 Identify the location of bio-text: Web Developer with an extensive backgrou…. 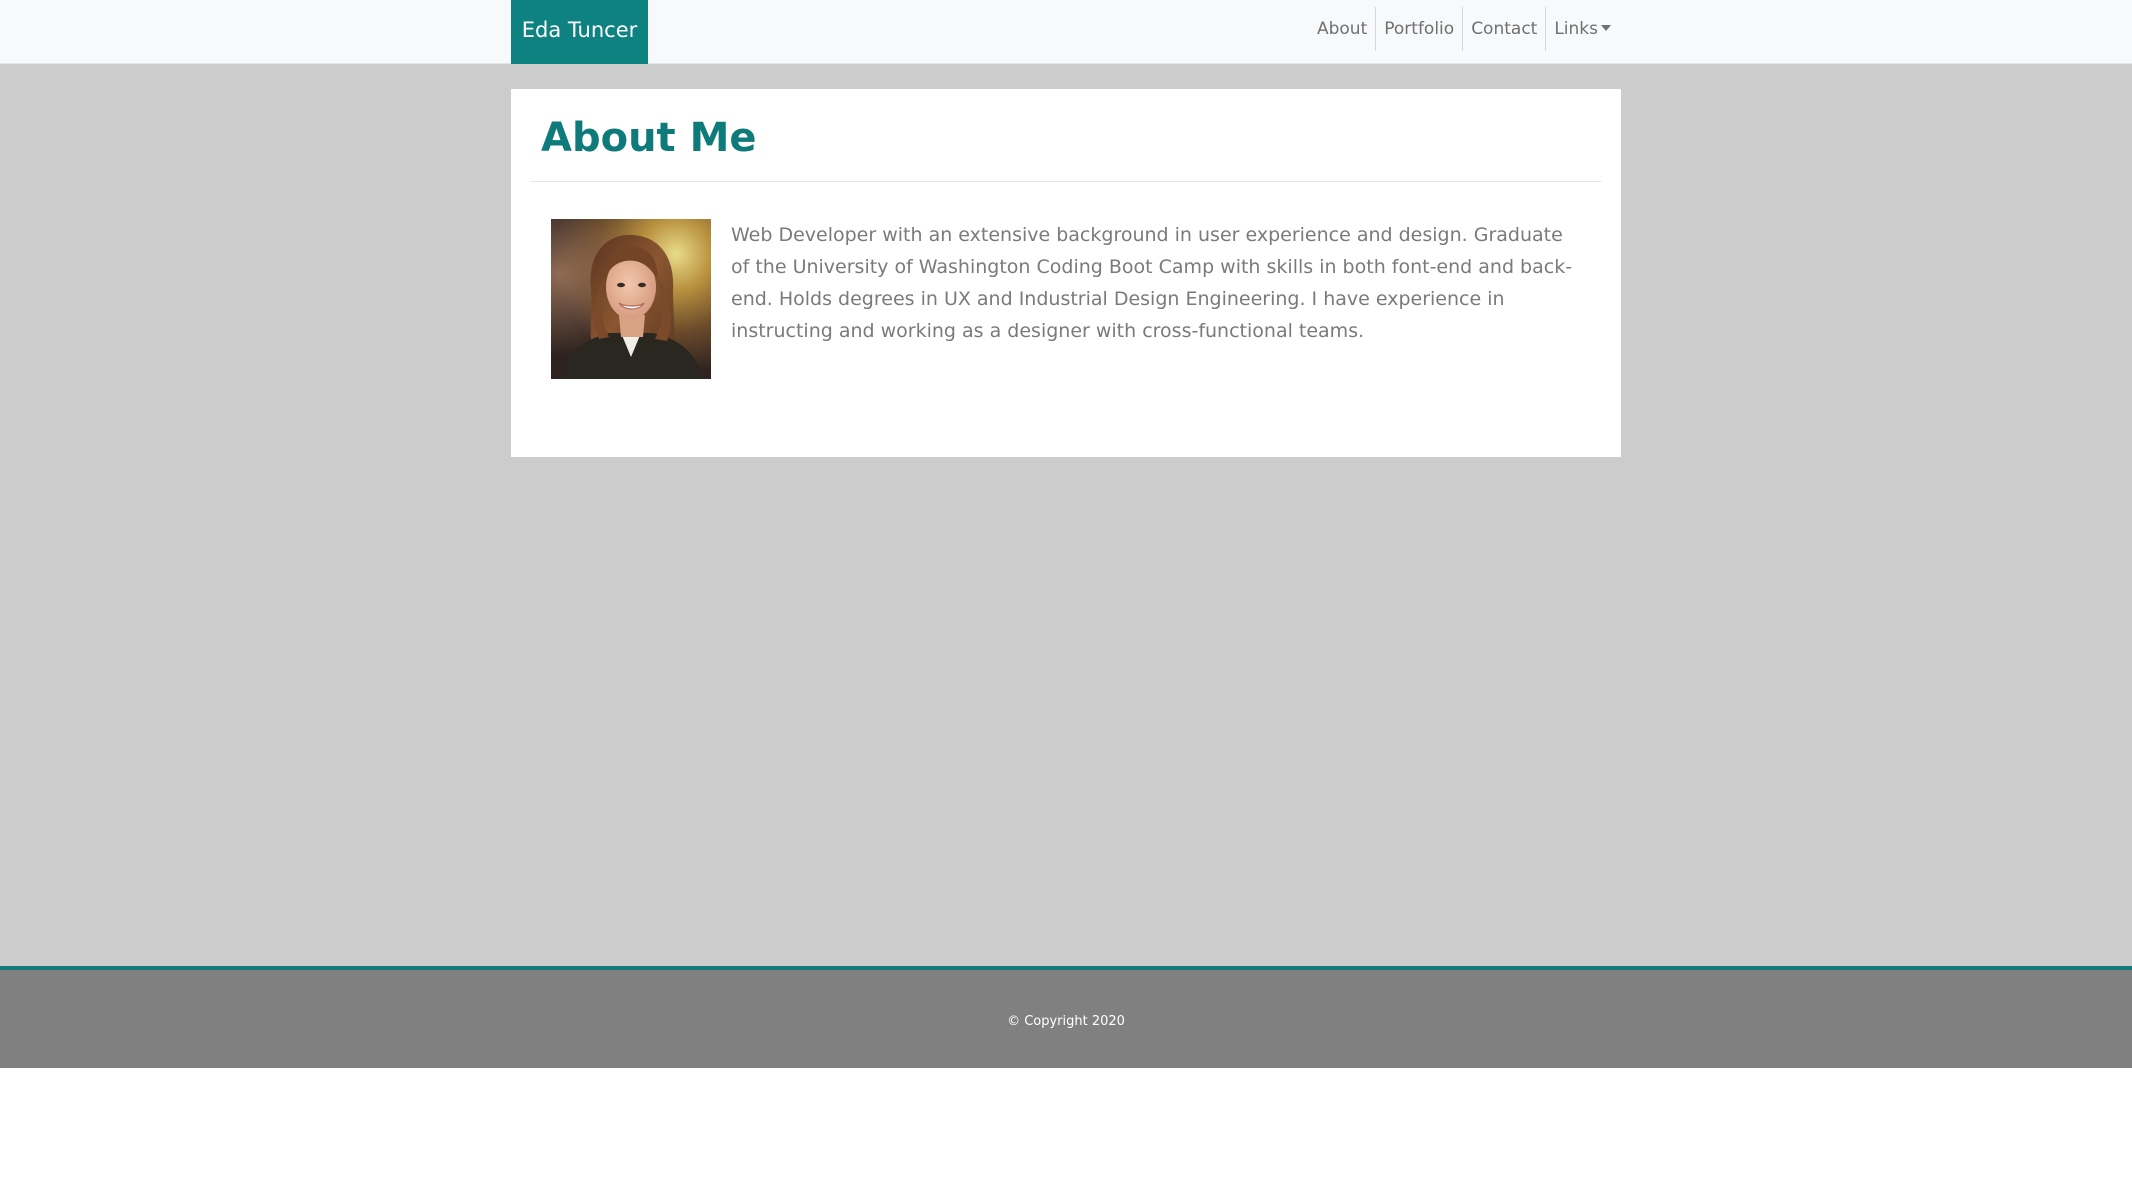
(1152, 283).